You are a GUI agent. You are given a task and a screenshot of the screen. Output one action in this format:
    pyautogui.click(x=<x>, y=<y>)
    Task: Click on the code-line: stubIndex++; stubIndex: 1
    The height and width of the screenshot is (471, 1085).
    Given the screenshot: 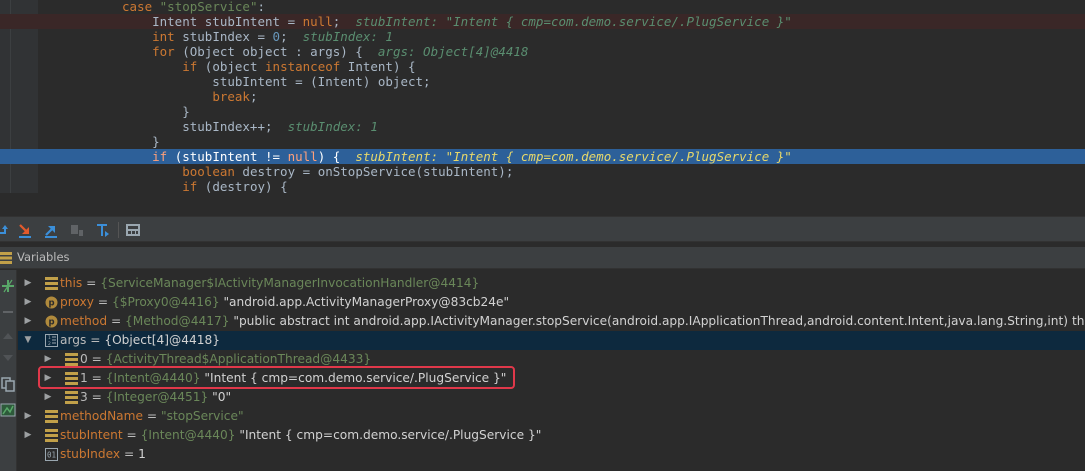 What is the action you would take?
    pyautogui.click(x=542, y=126)
    